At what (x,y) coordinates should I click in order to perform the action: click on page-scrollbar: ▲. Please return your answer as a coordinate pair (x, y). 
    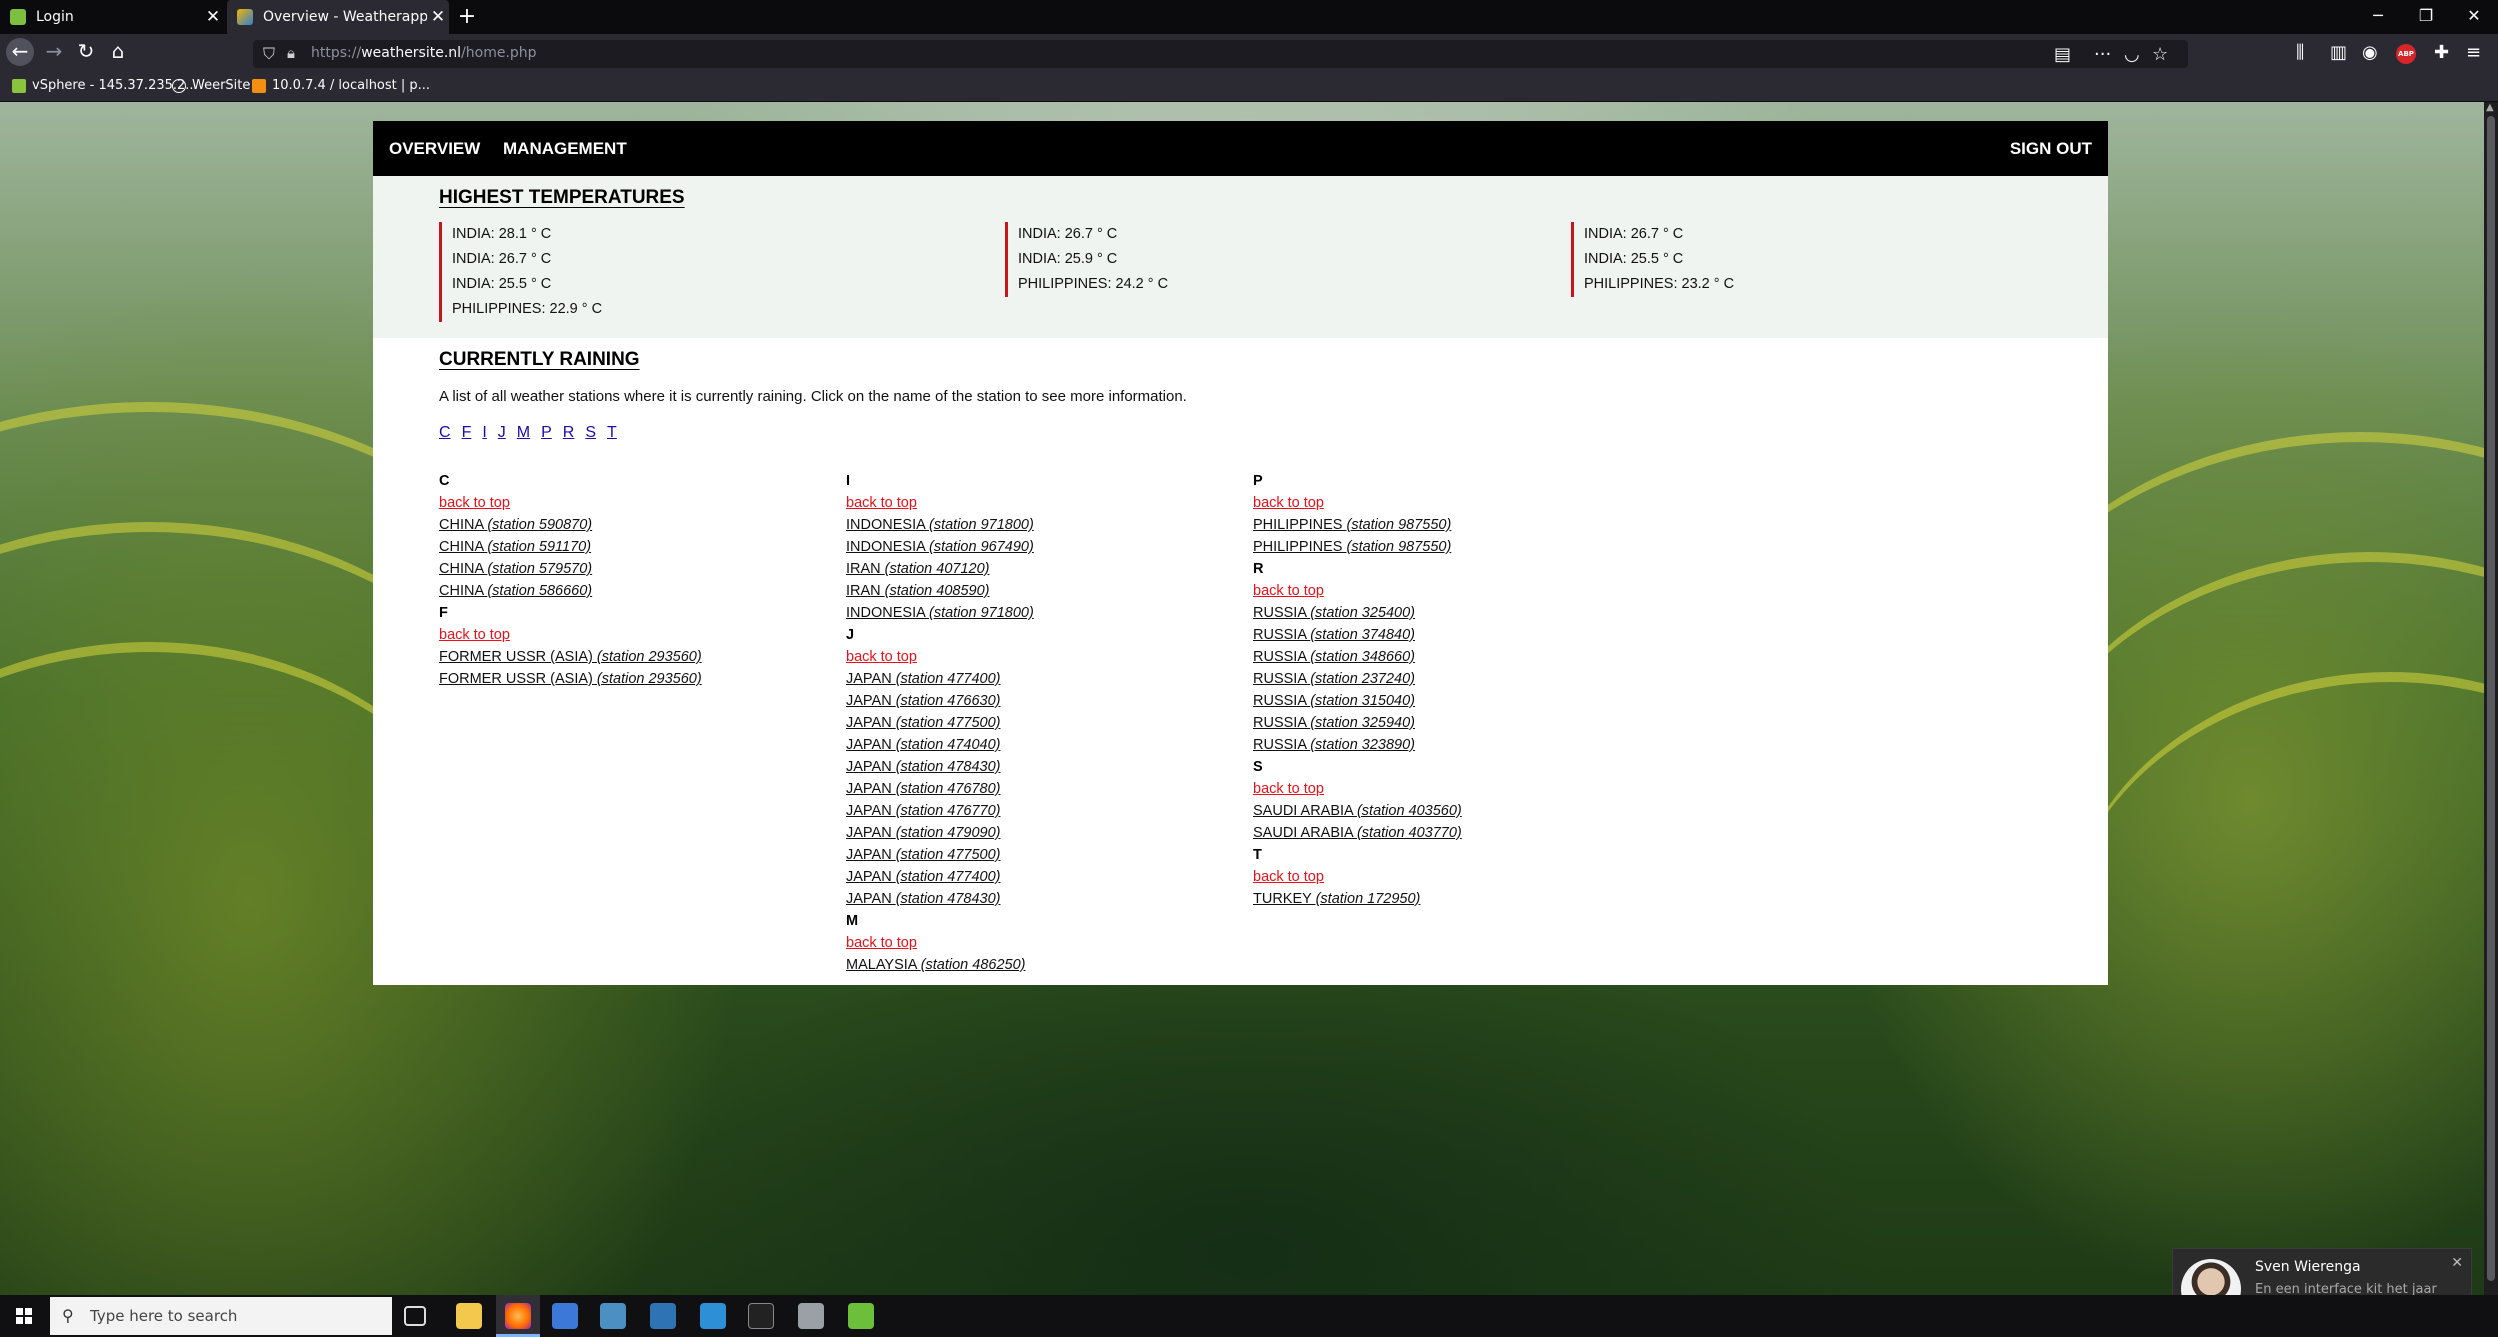
    Looking at the image, I should click on (2491, 698).